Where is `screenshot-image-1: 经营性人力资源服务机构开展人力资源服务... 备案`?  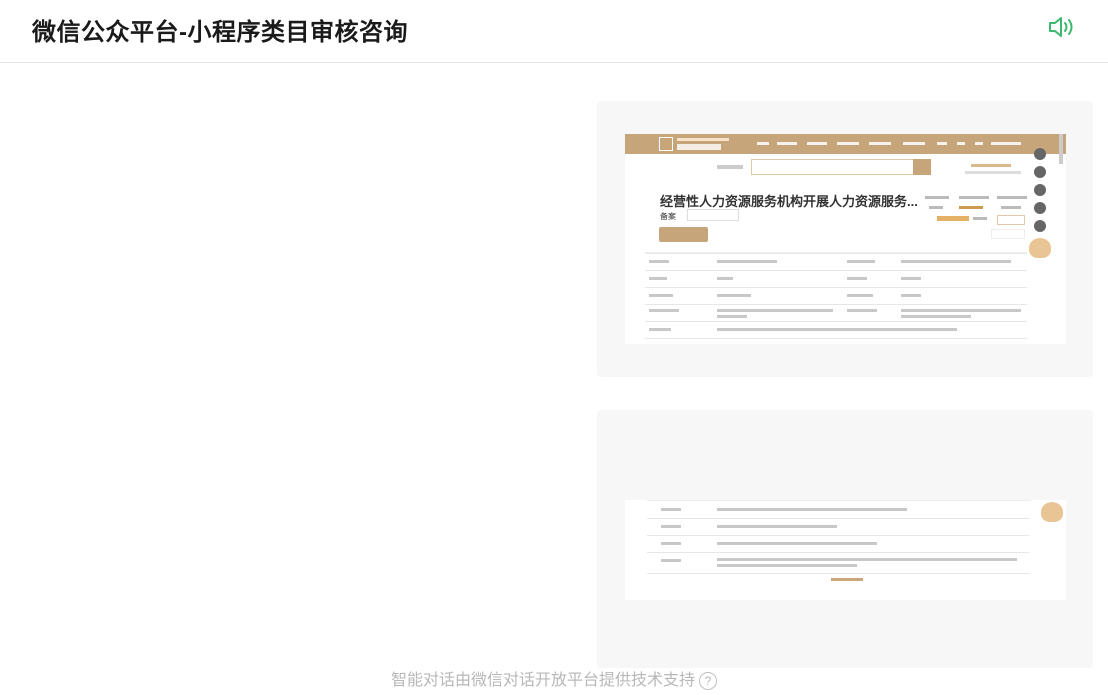 screenshot-image-1: 经营性人力资源服务机构开展人力资源服务... 备案 is located at coordinates (845, 239).